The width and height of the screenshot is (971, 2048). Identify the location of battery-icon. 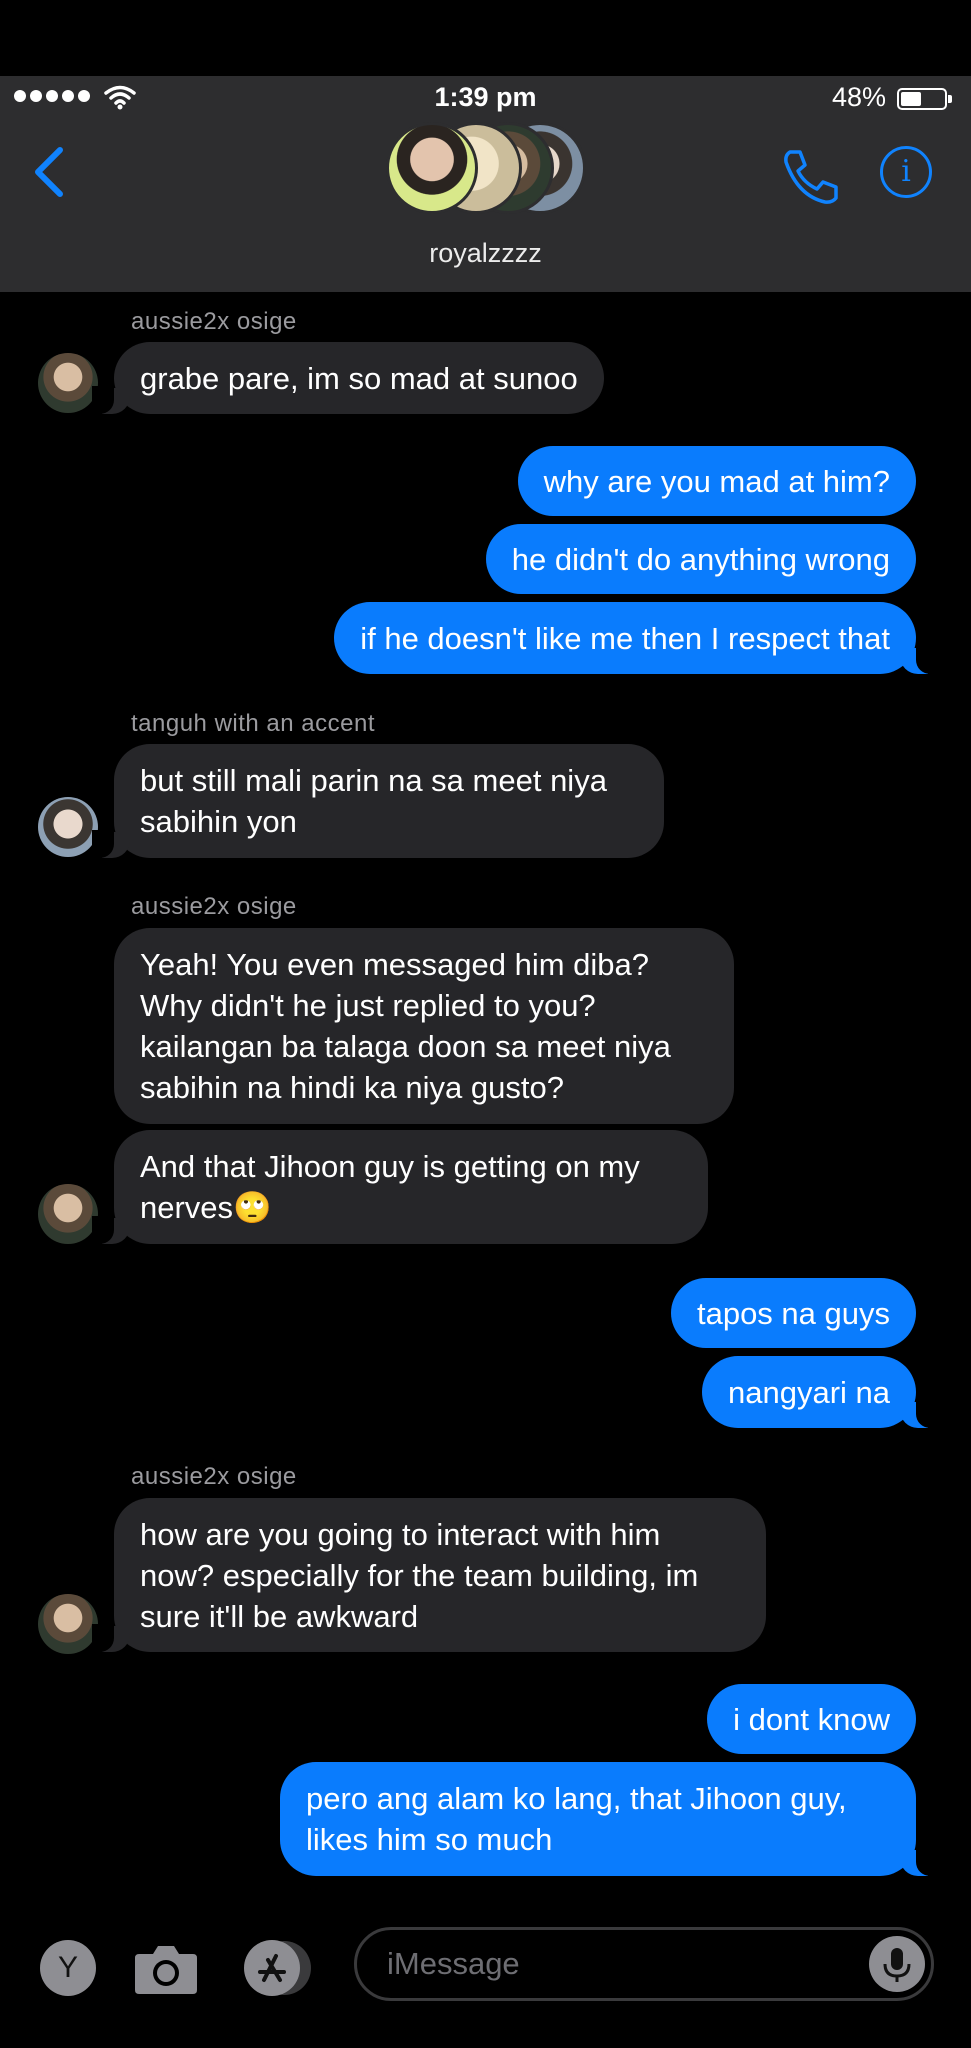
(924, 99).